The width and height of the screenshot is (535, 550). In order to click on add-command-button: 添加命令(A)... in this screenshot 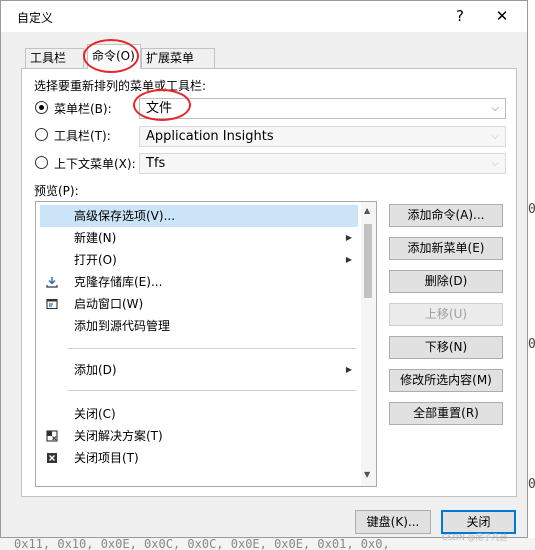, I will do `click(446, 215)`.